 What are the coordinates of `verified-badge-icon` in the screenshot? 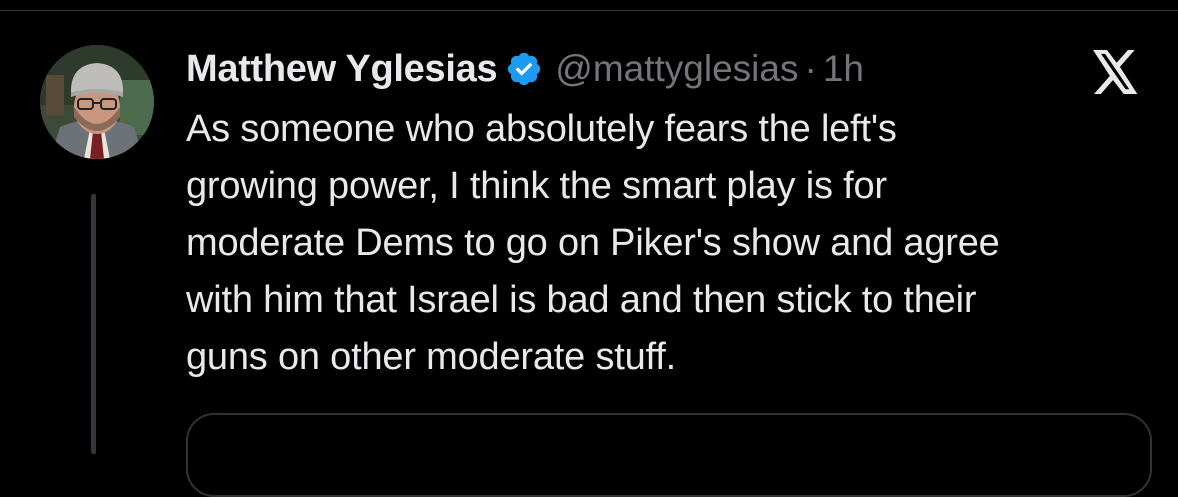 It's located at (524, 69).